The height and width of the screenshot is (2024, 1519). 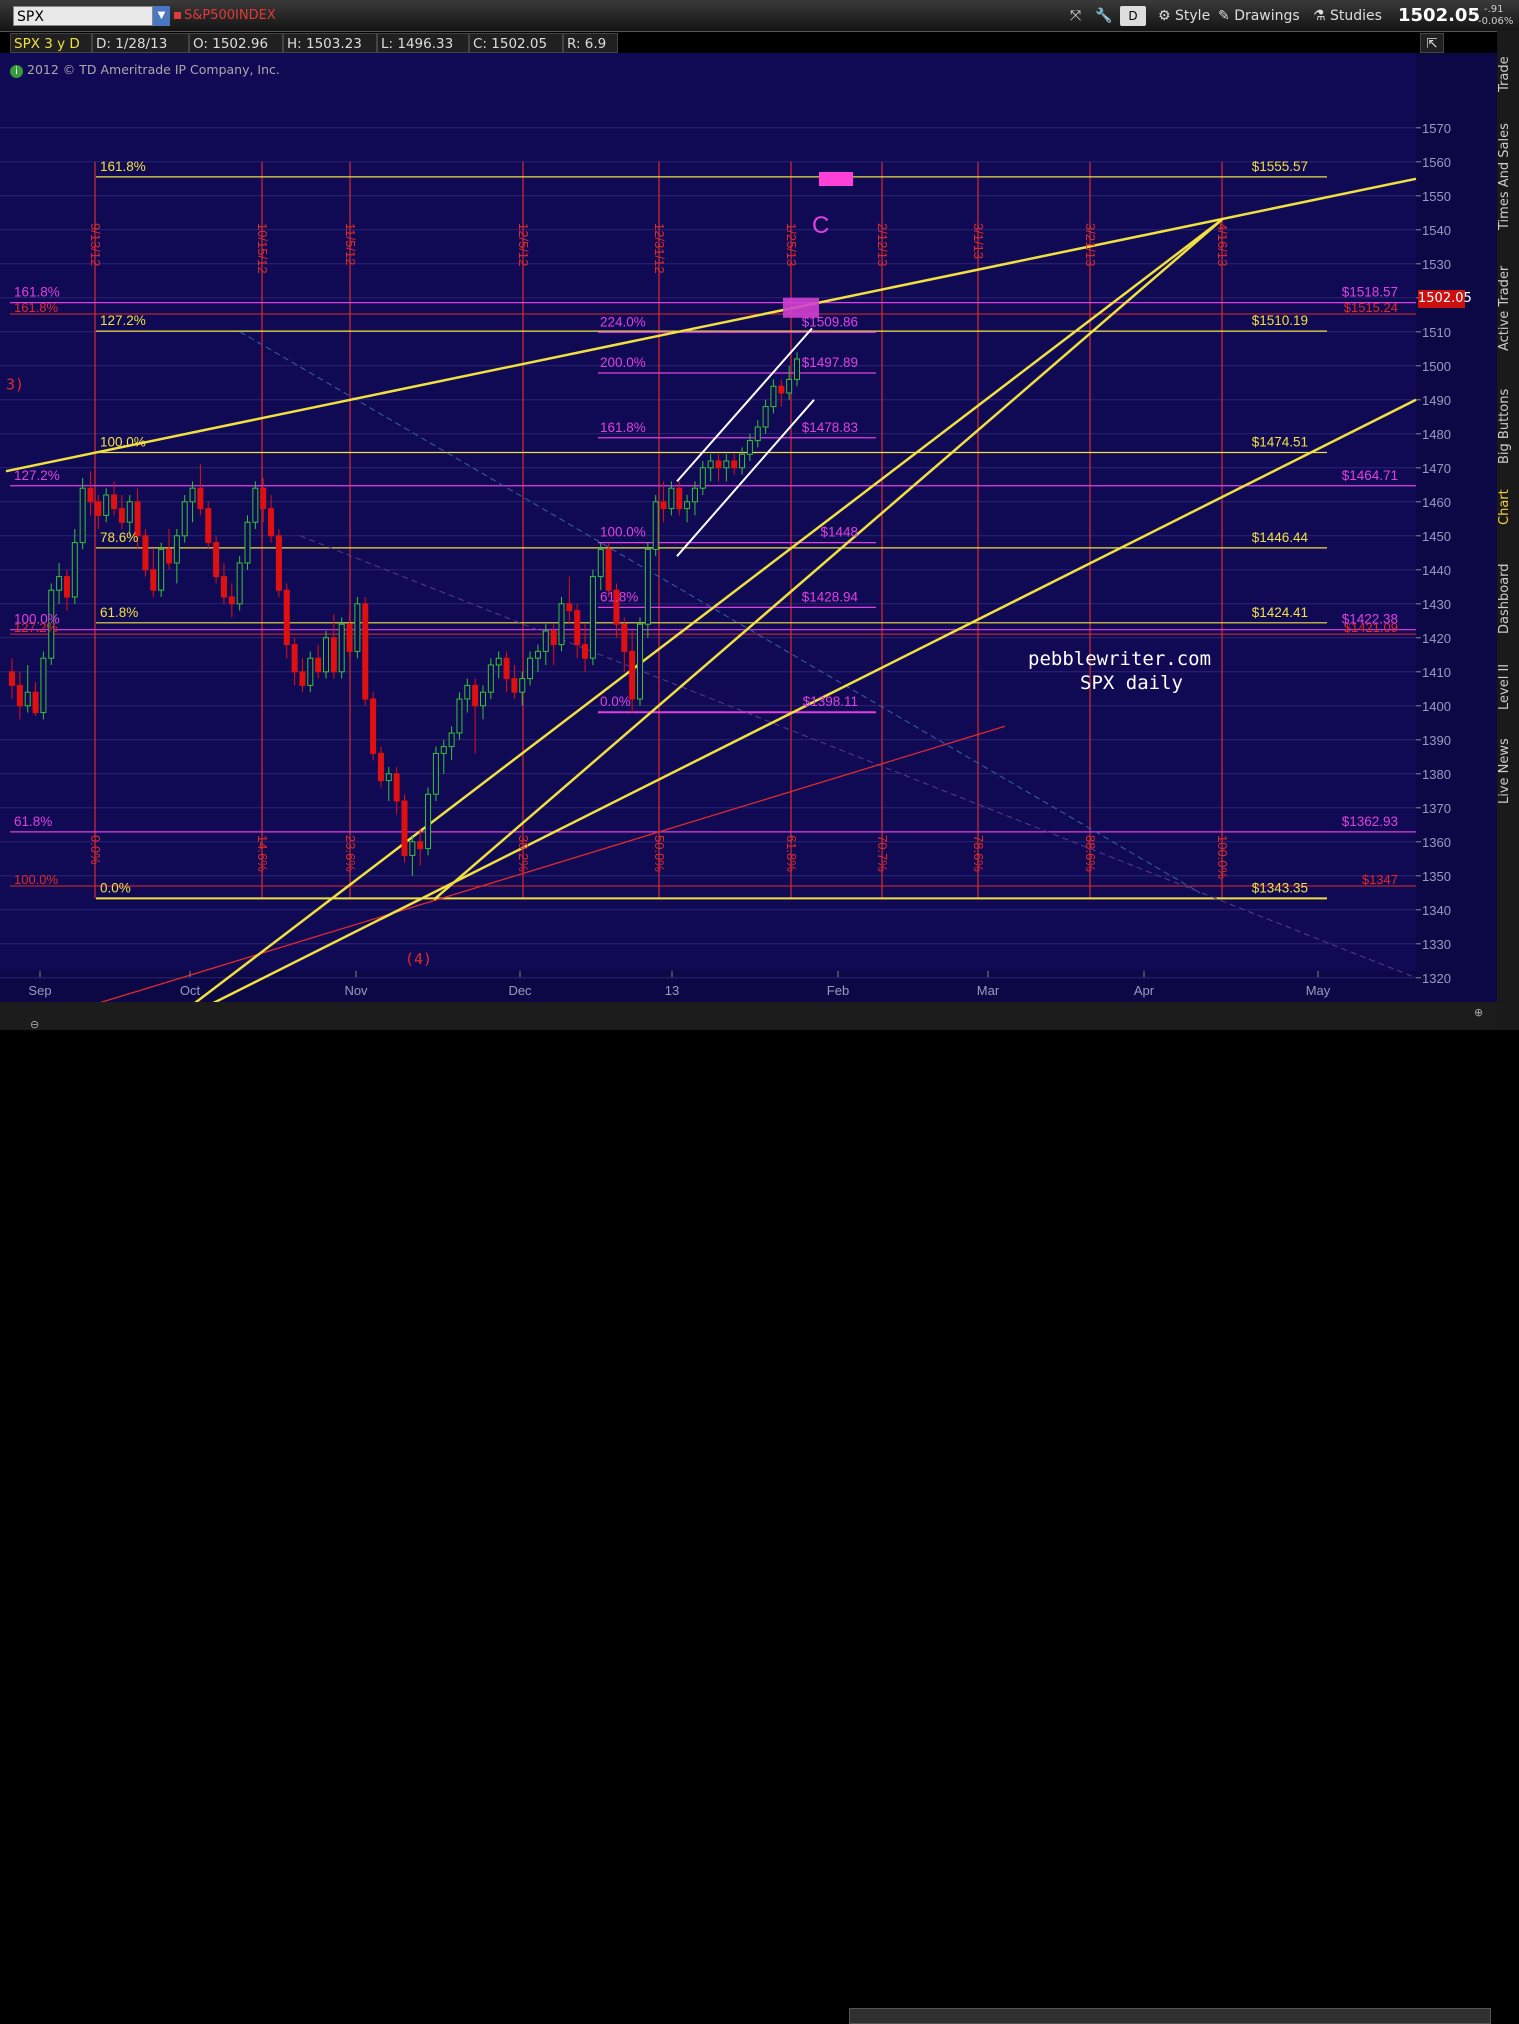 What do you see at coordinates (839, 532) in the screenshot?
I see `mid-fib-price: $1448` at bounding box center [839, 532].